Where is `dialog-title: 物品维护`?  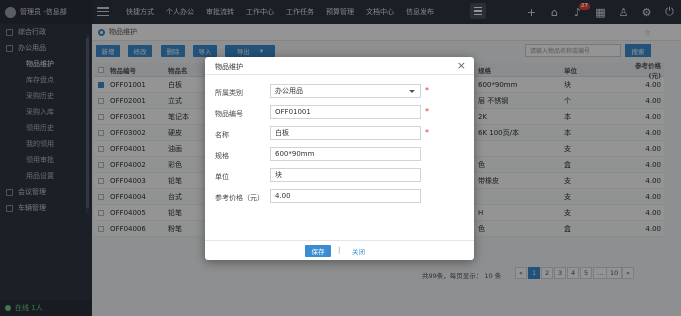 dialog-title: 物品维护 is located at coordinates (229, 67).